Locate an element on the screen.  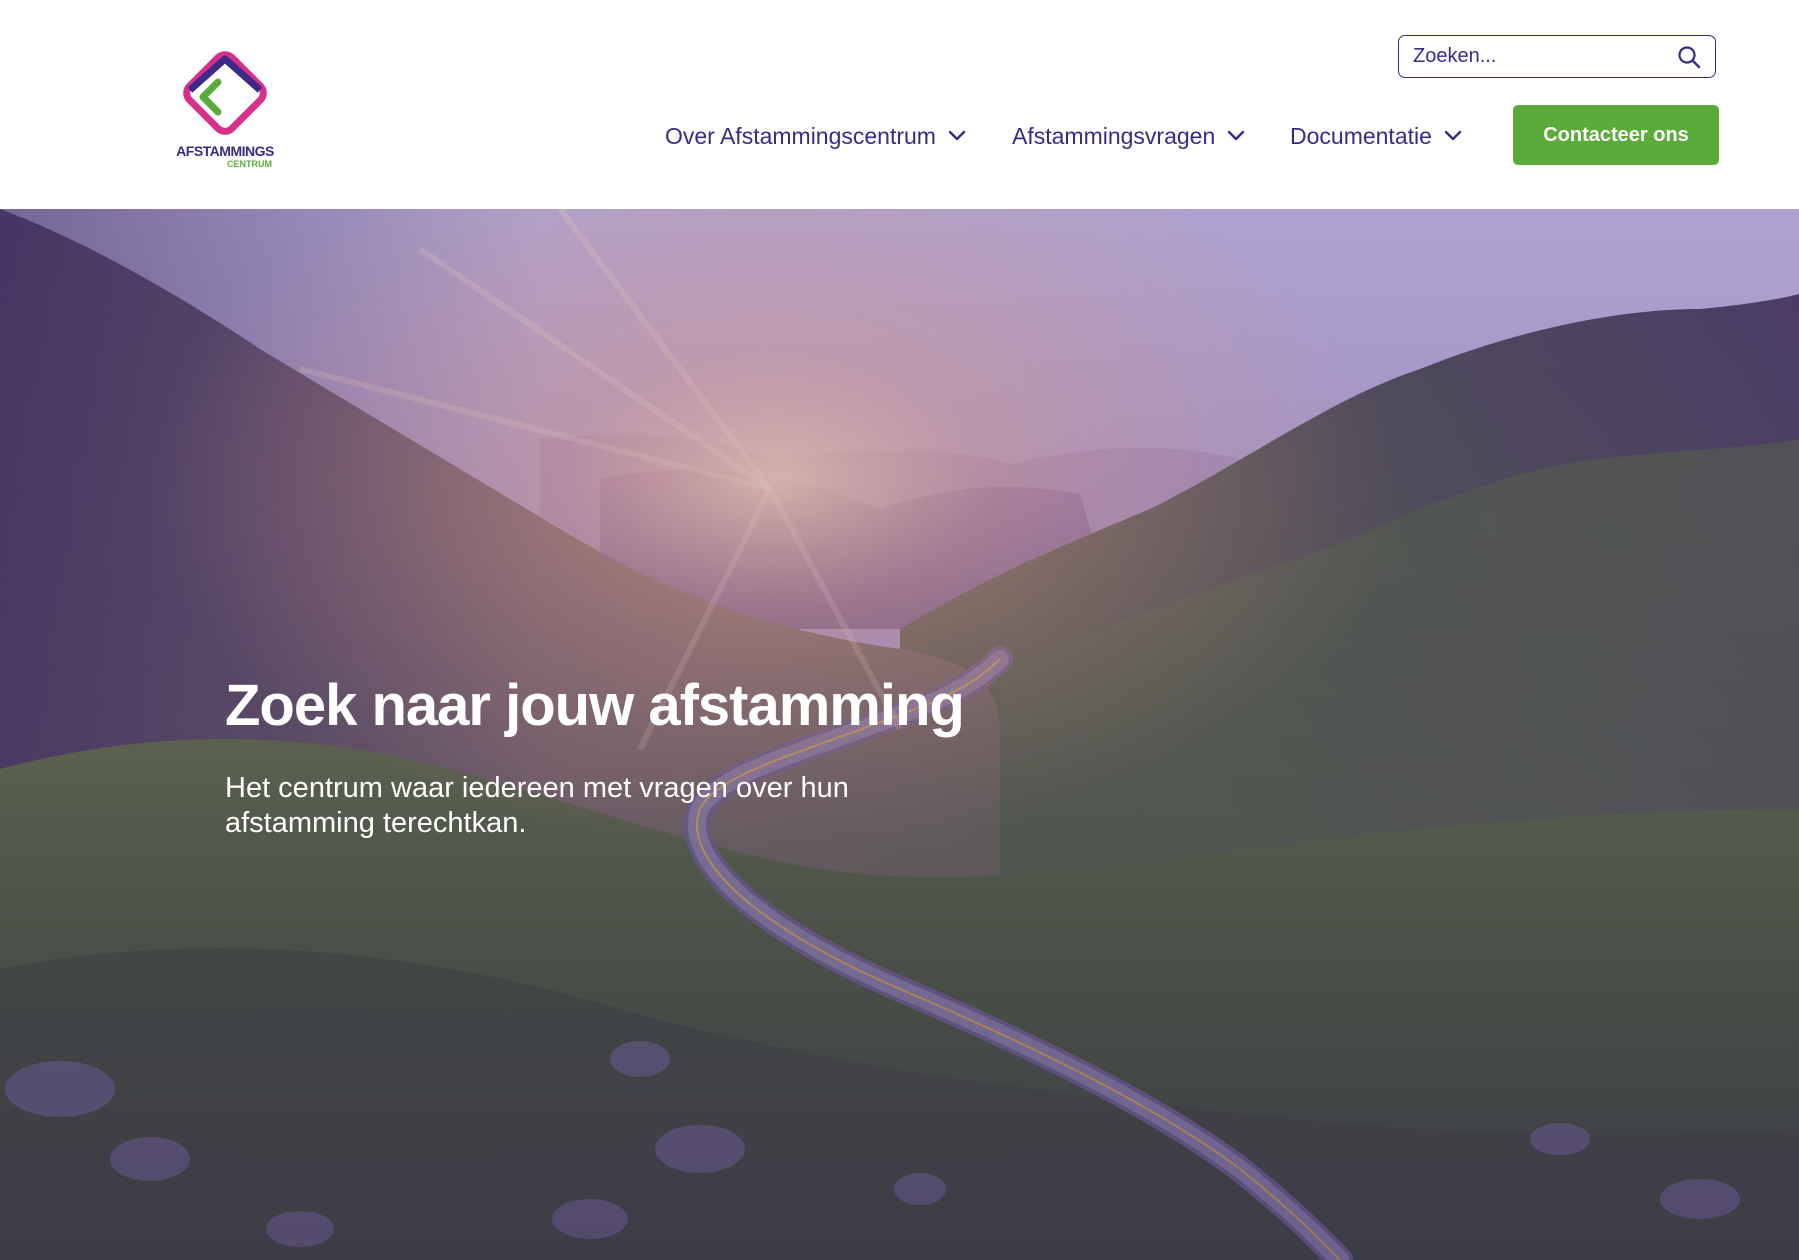
site-logo: AFSTAMMINGS CENTRUM is located at coordinates (225, 107).